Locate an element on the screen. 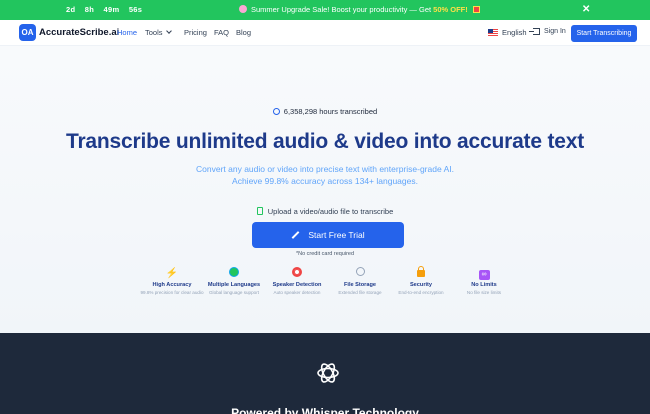 The image size is (650, 414). logo-mark-icon: OA is located at coordinates (27, 32).